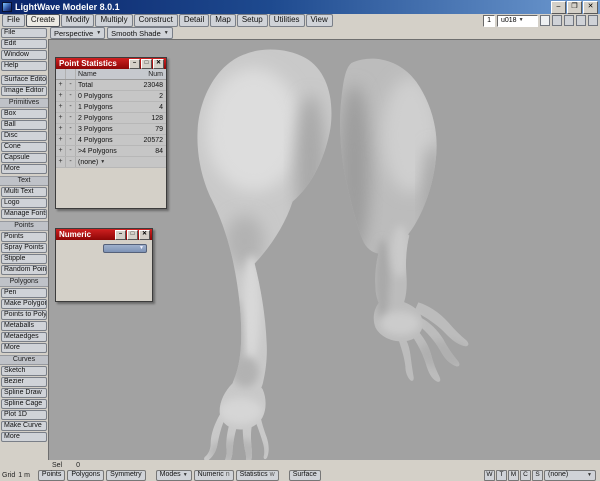 Image resolution: width=600 pixels, height=481 pixels. I want to click on menu-view: View, so click(319, 20).